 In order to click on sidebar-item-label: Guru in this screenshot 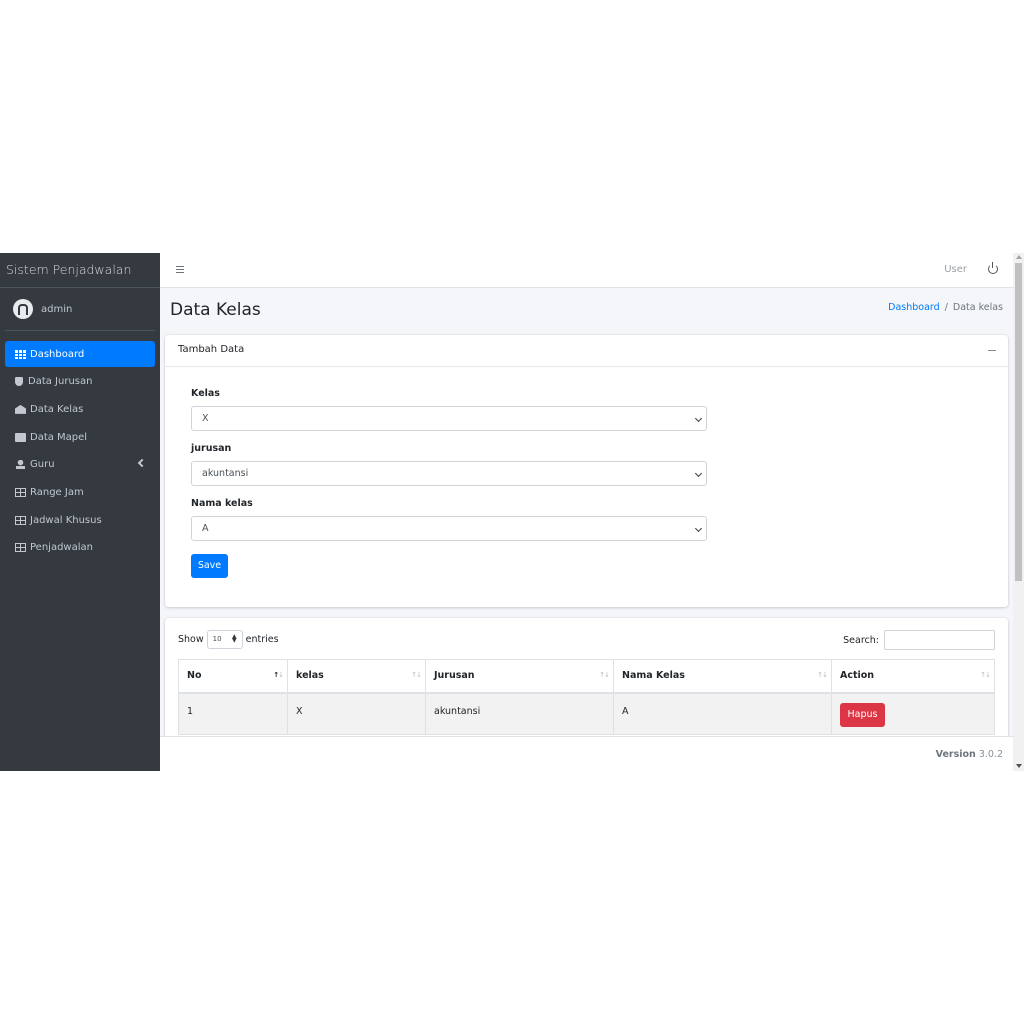, I will do `click(42, 465)`.